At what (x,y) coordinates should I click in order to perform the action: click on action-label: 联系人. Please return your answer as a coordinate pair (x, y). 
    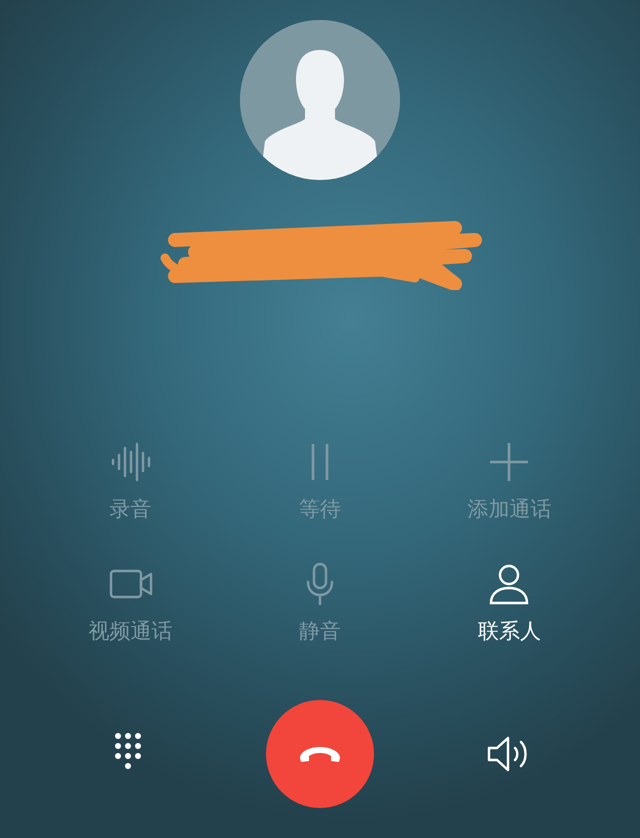
    Looking at the image, I should click on (509, 631).